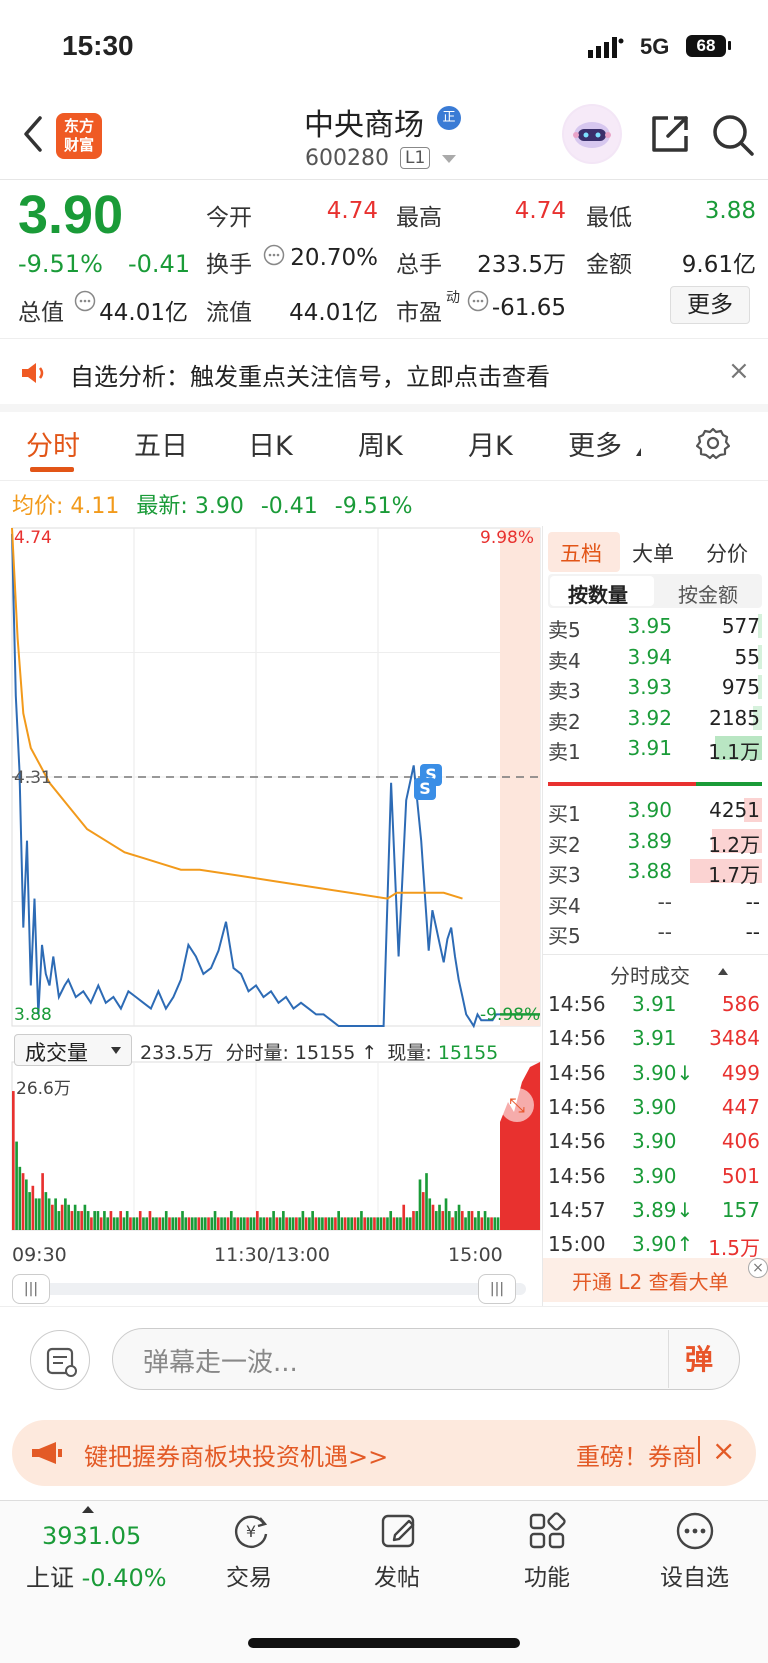 Image resolution: width=768 pixels, height=1663 pixels. What do you see at coordinates (96, 1575) in the screenshot?
I see `index-ticker: 上证 -0.40%` at bounding box center [96, 1575].